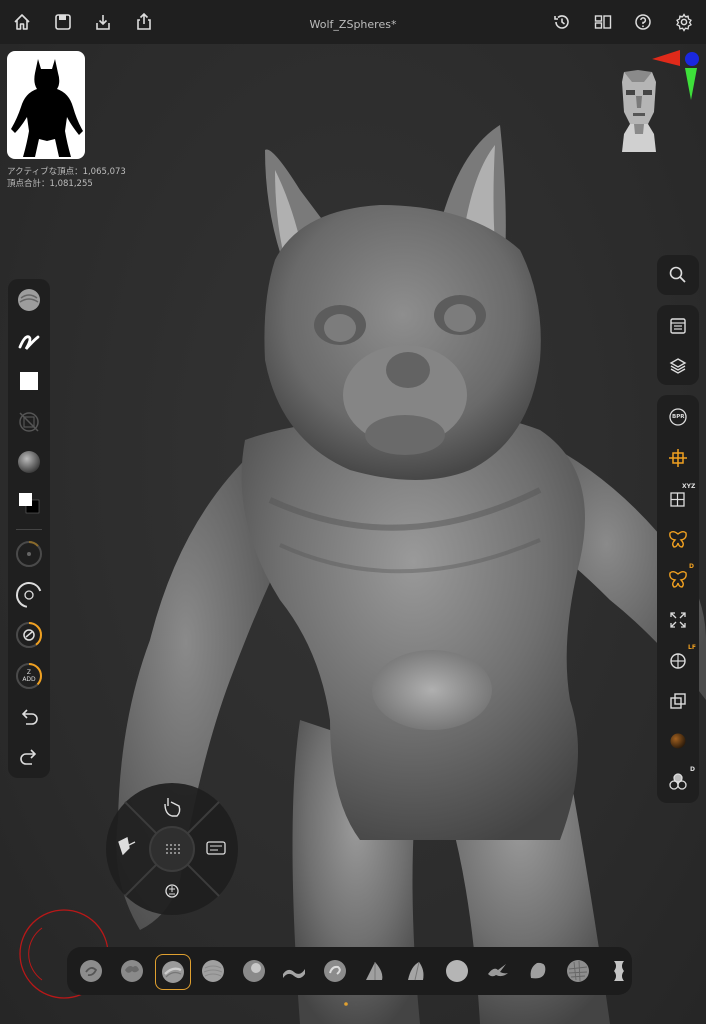  I want to click on local-icon: LF, so click(679, 660).